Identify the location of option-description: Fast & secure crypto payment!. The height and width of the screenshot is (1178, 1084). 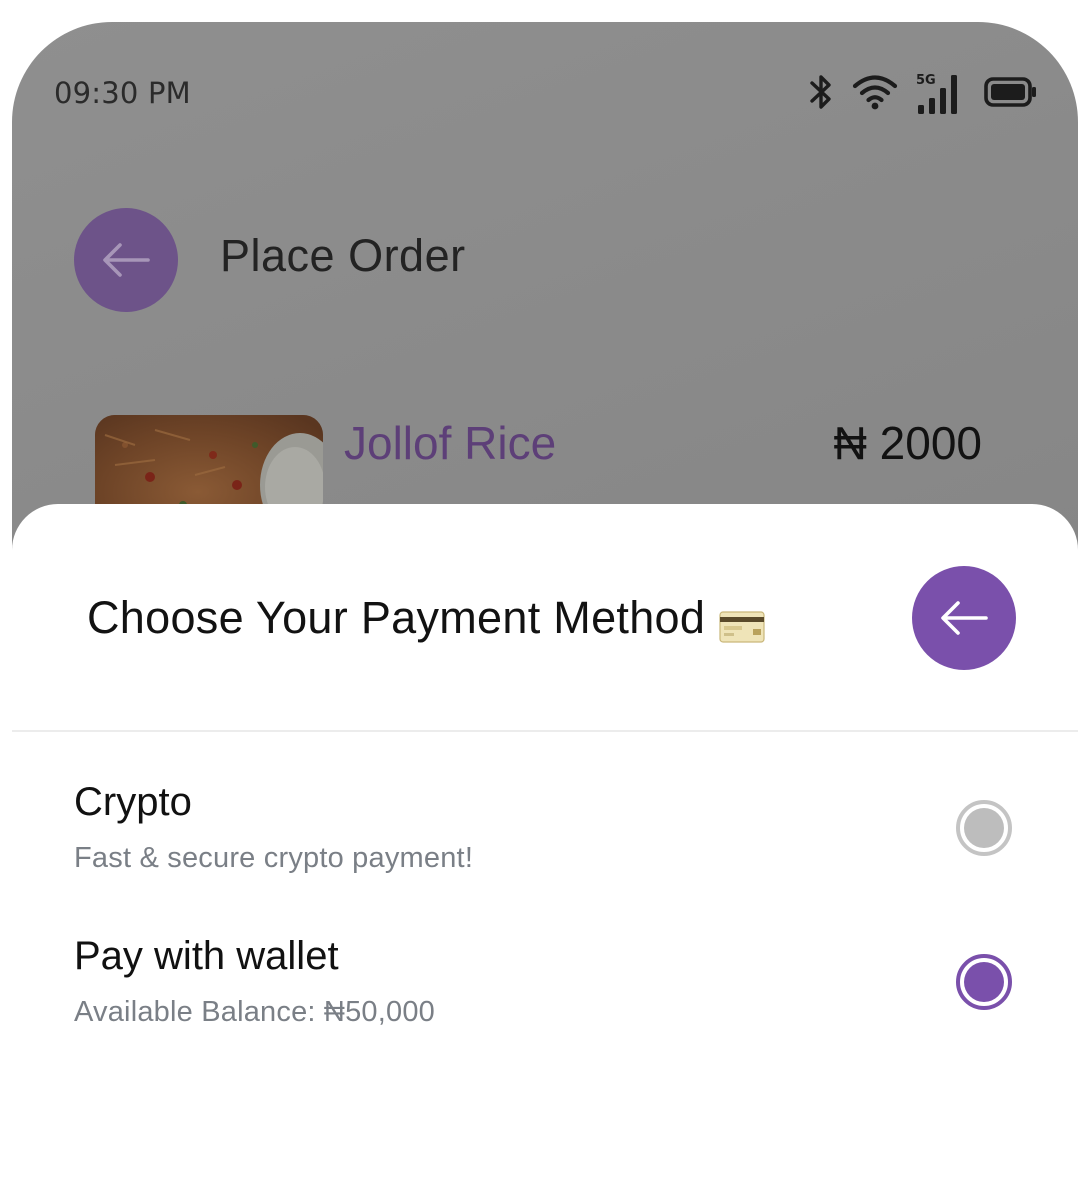
(274, 858).